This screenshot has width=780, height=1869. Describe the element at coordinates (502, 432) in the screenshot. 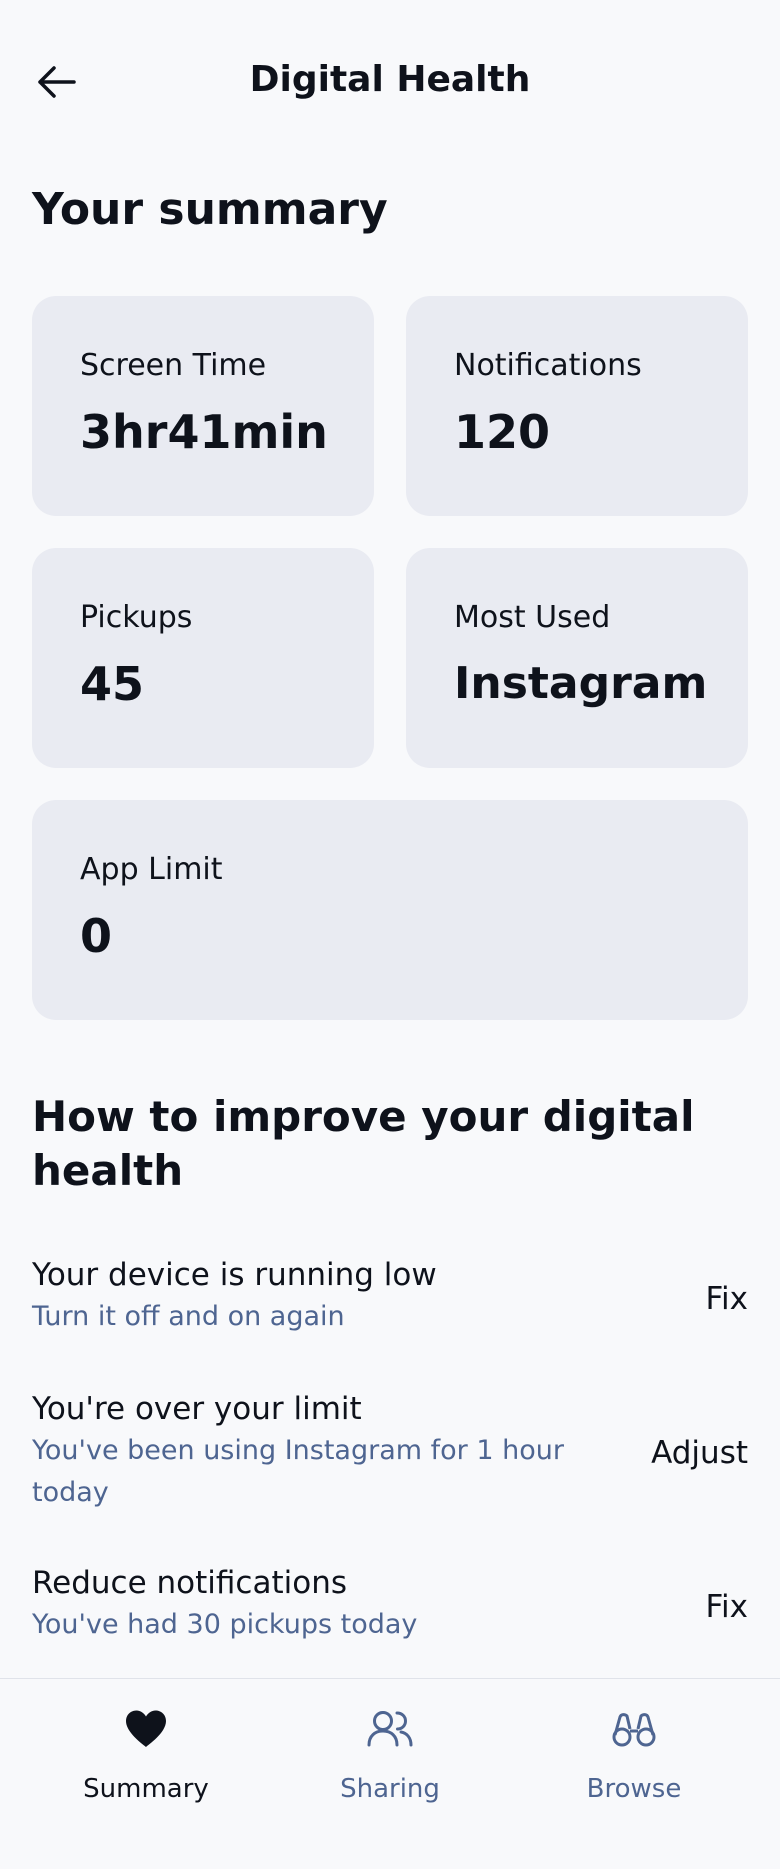

I see `card-value: 120` at that location.